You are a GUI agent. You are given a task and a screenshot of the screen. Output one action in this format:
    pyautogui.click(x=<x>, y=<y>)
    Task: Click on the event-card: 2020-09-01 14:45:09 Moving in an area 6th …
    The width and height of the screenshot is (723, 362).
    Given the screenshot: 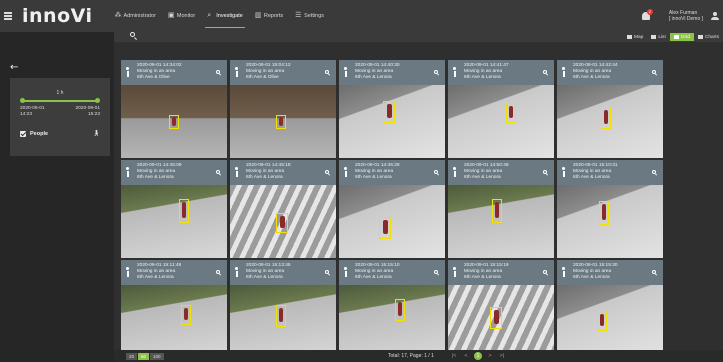 What is the action you would take?
    pyautogui.click(x=174, y=209)
    